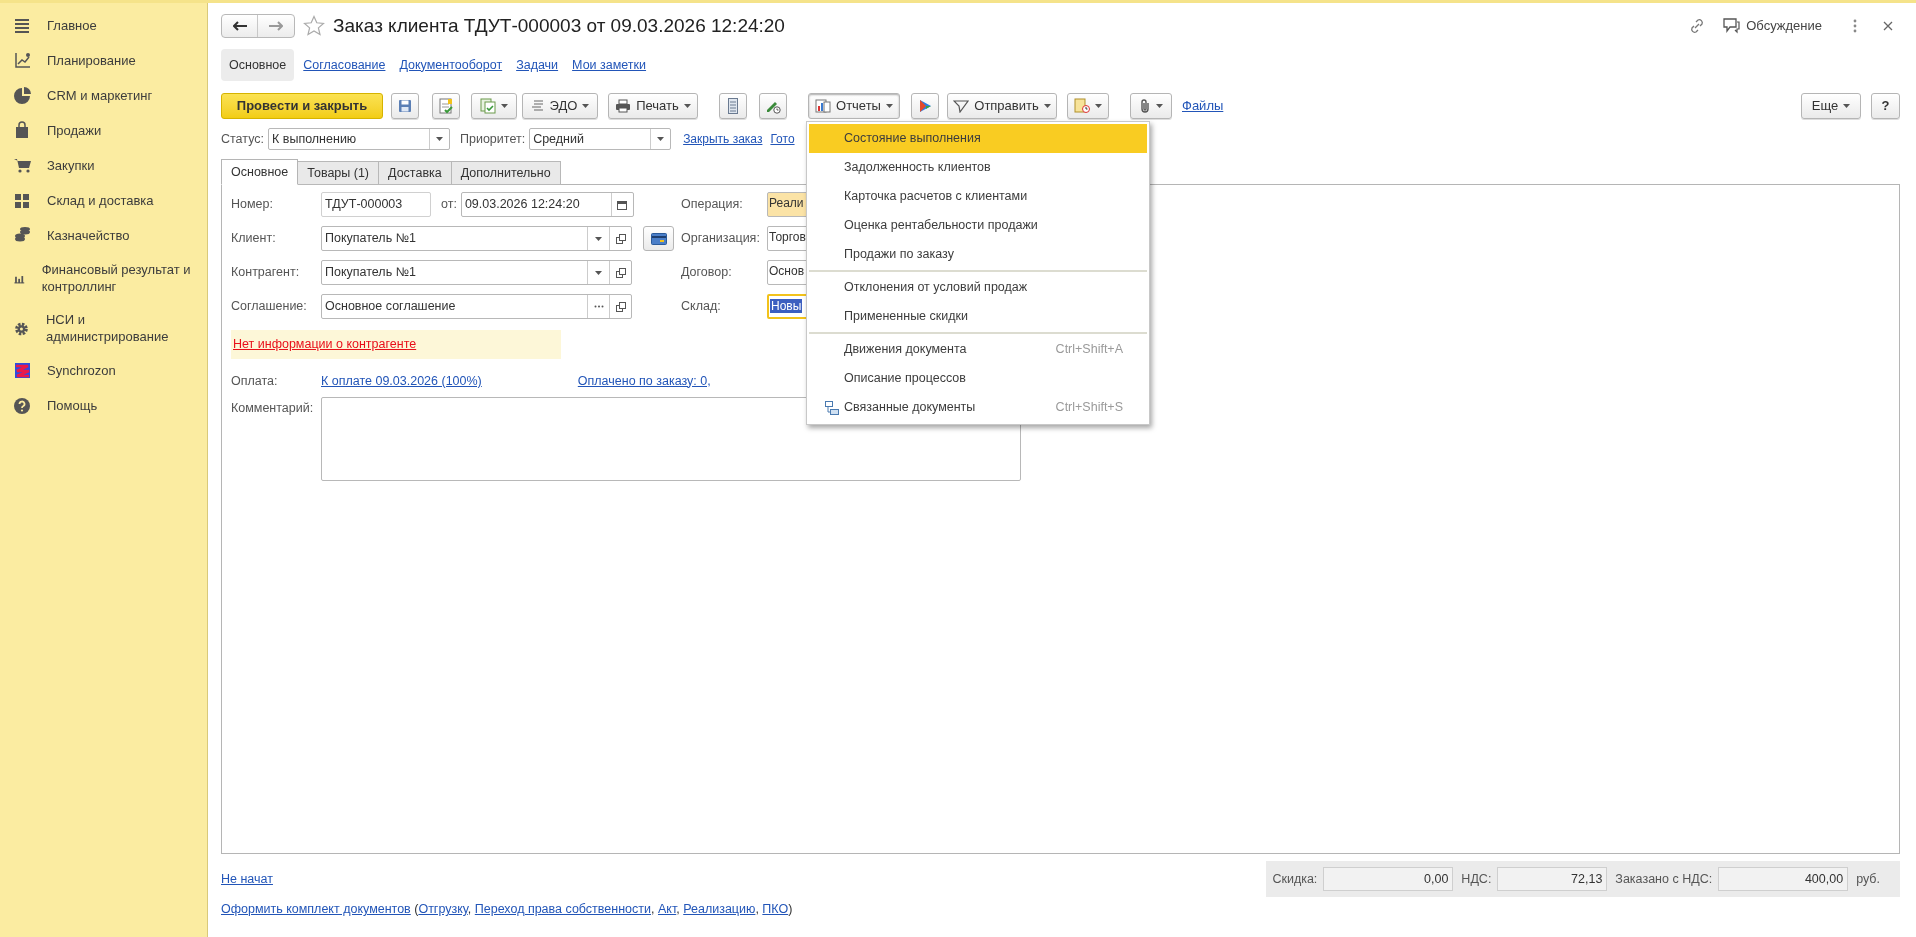 Image resolution: width=1916 pixels, height=937 pixels. What do you see at coordinates (446, 106) in the screenshot?
I see `post-button` at bounding box center [446, 106].